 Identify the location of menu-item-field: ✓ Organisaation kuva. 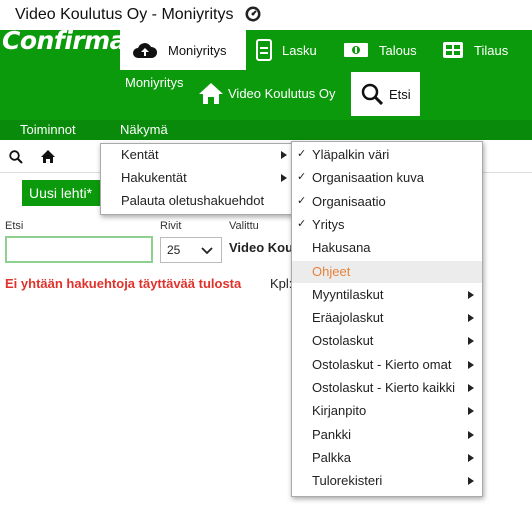
(387, 178).